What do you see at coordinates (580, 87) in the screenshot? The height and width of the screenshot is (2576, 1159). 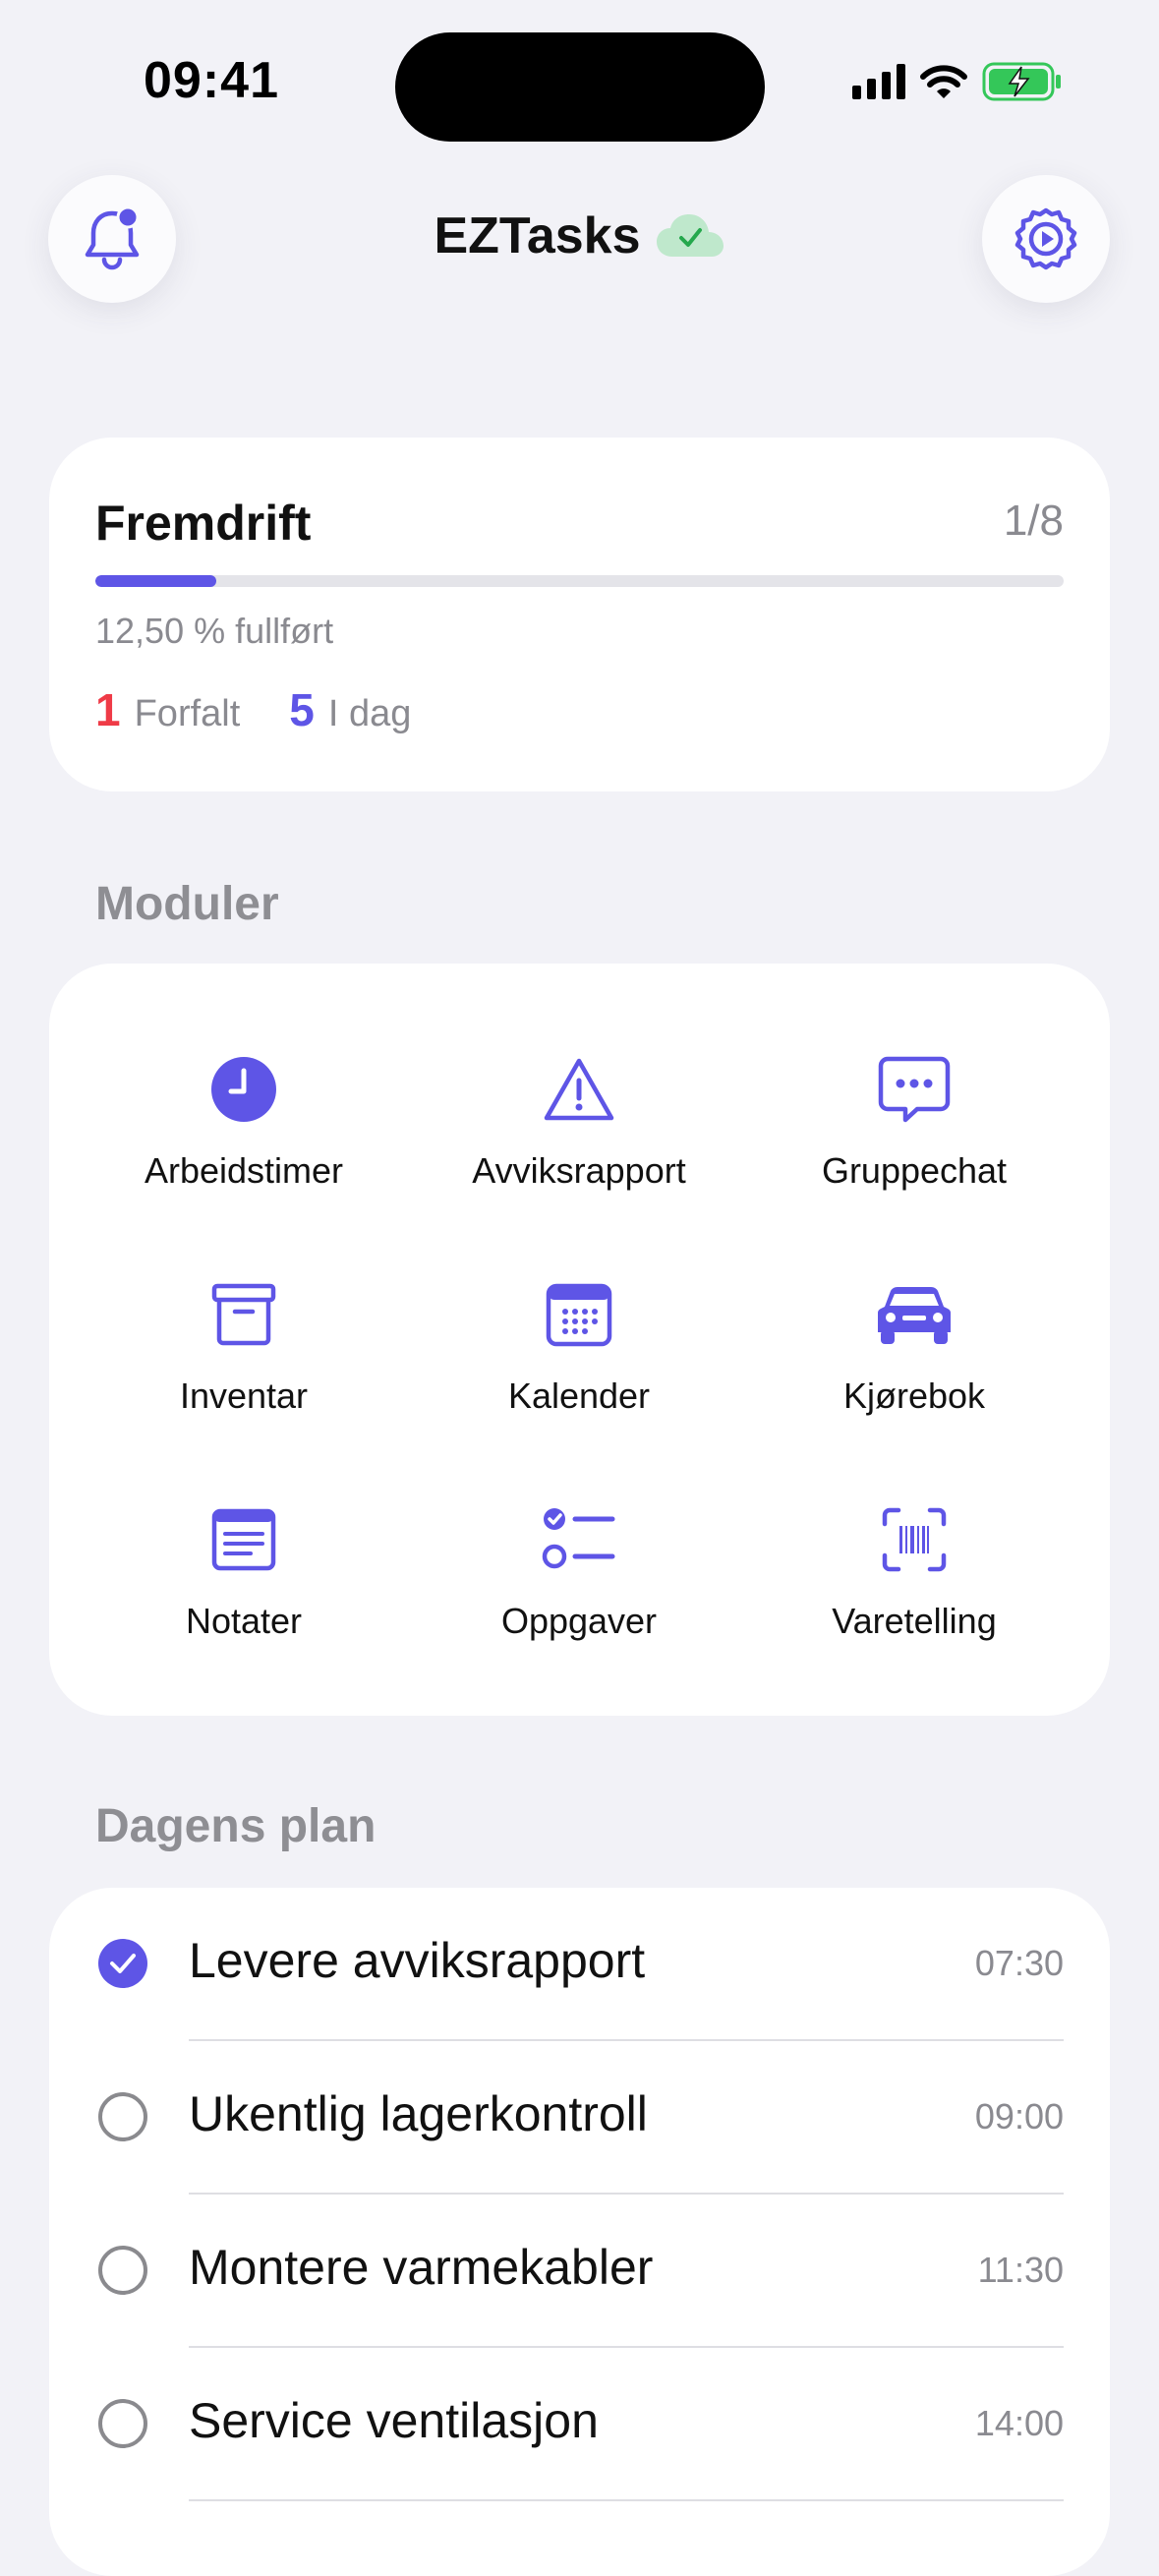 I see `dynamic-island` at bounding box center [580, 87].